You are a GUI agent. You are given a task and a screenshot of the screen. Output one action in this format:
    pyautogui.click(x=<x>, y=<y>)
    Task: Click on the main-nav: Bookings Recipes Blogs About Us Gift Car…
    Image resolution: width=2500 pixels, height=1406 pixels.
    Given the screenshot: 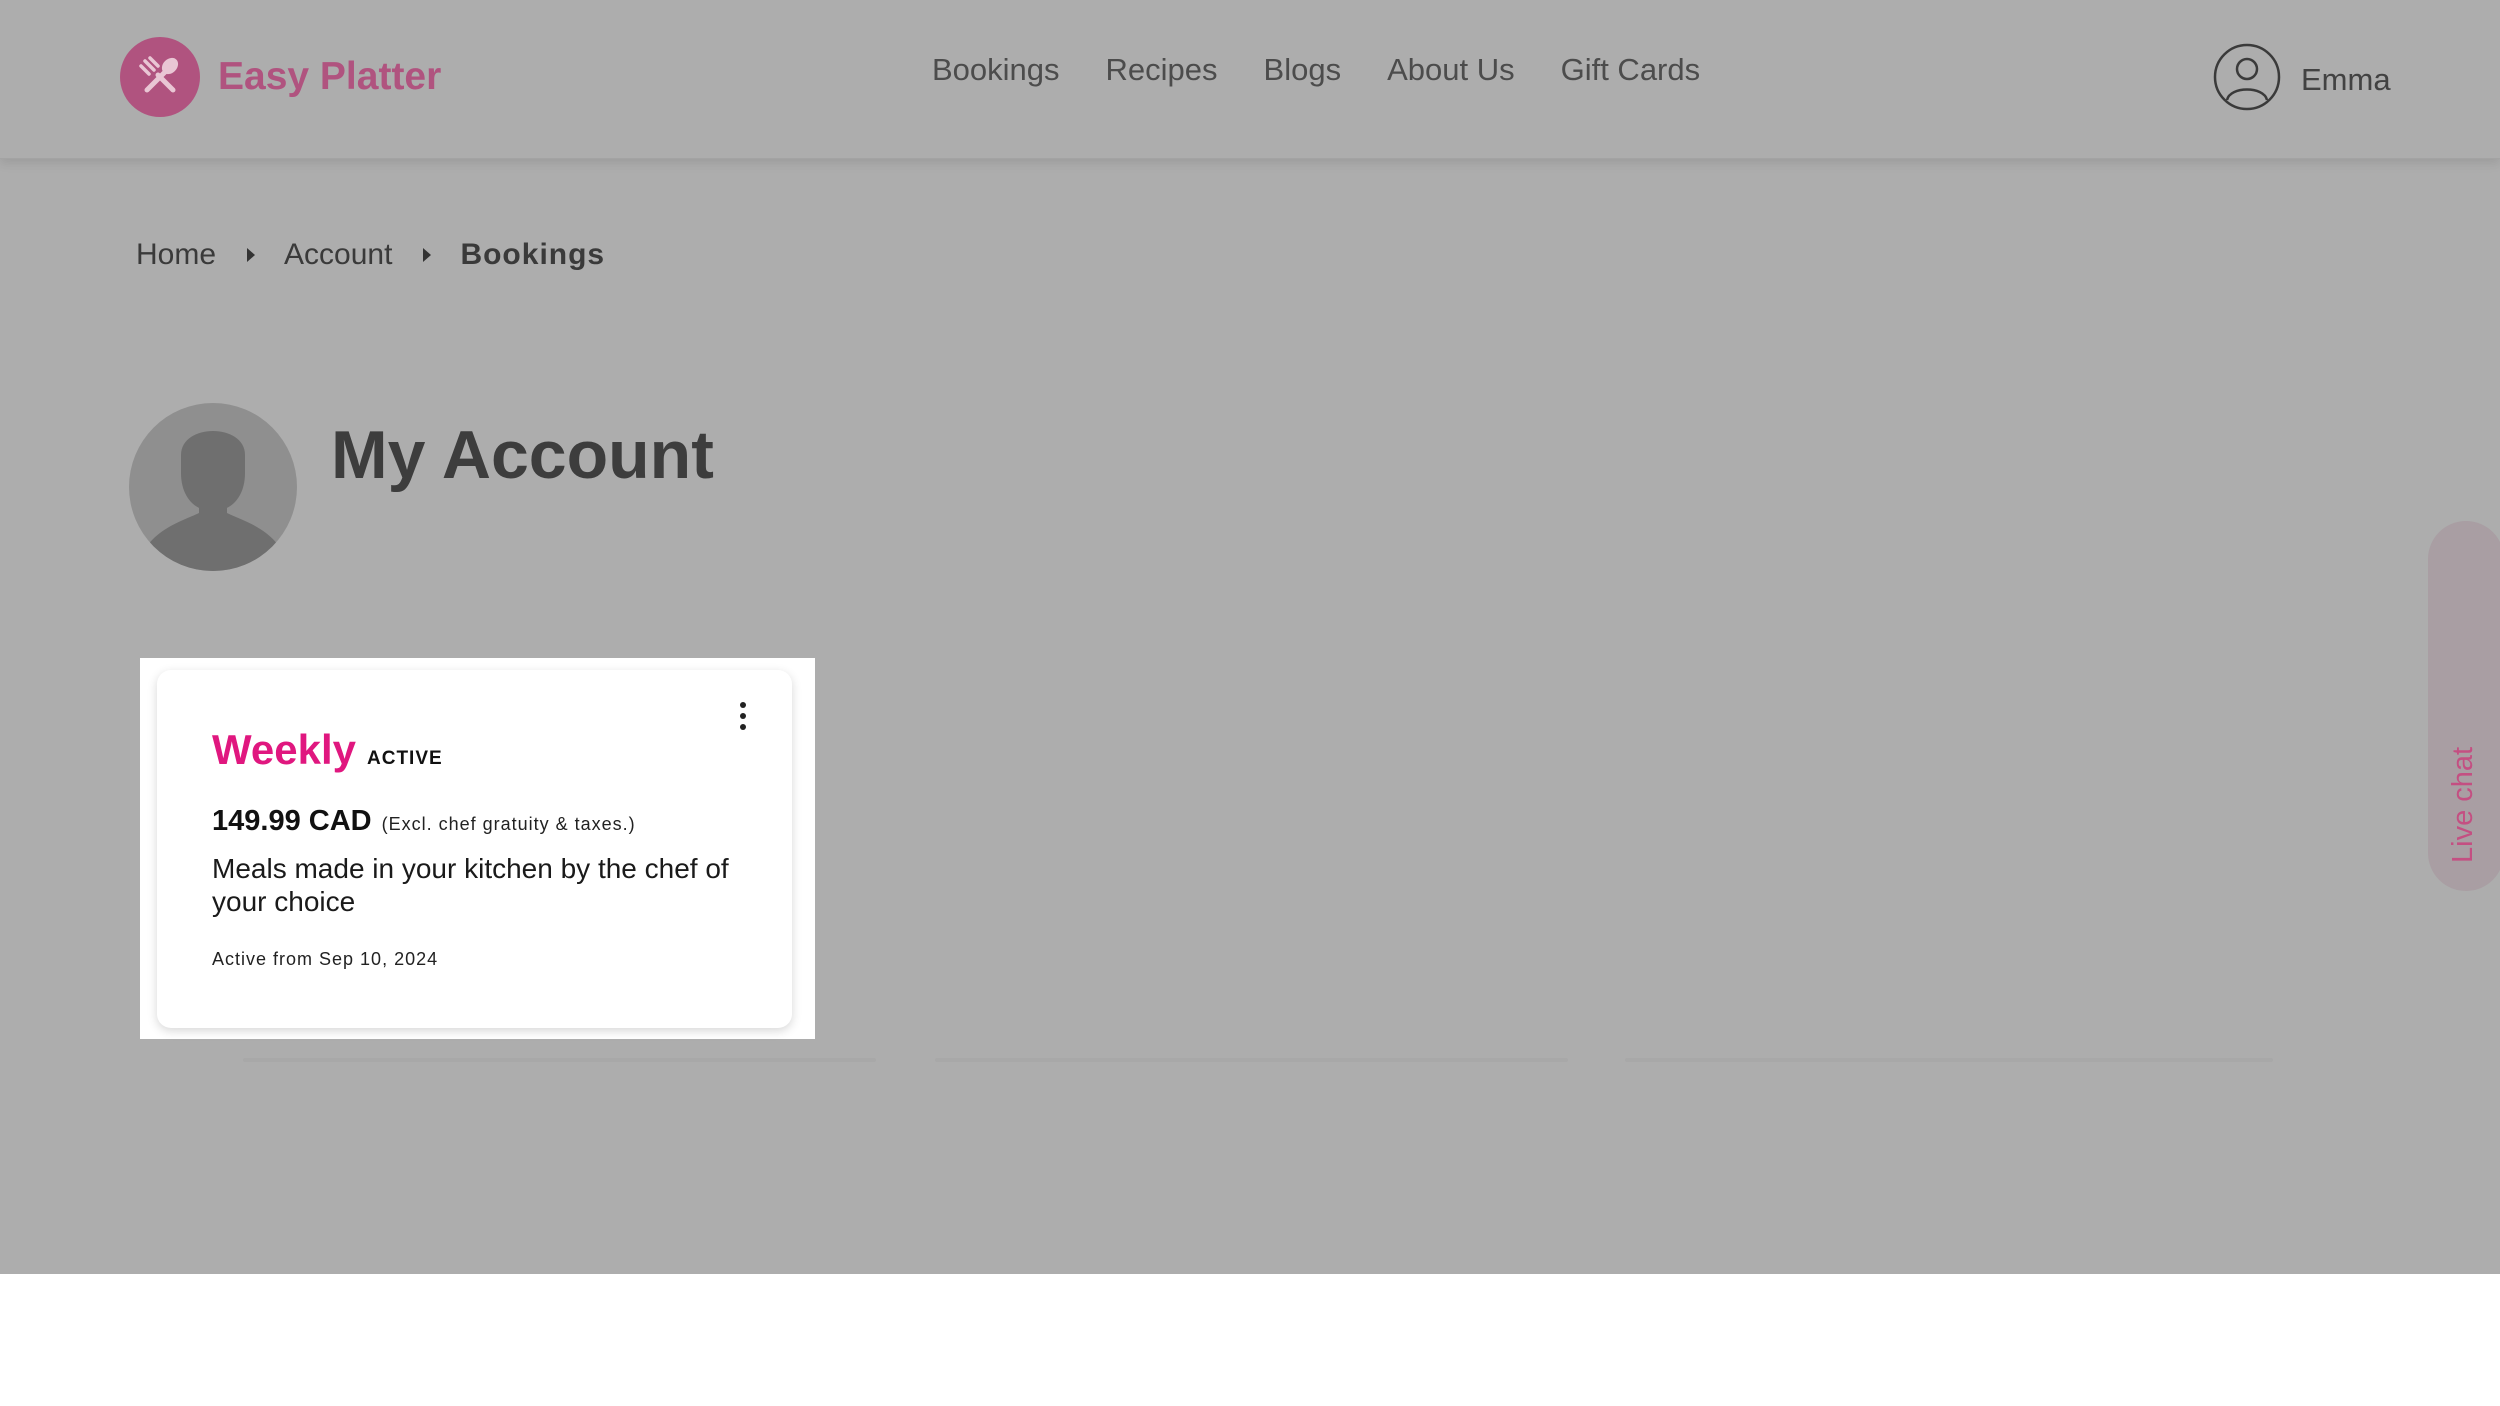 What is the action you would take?
    pyautogui.click(x=1316, y=70)
    